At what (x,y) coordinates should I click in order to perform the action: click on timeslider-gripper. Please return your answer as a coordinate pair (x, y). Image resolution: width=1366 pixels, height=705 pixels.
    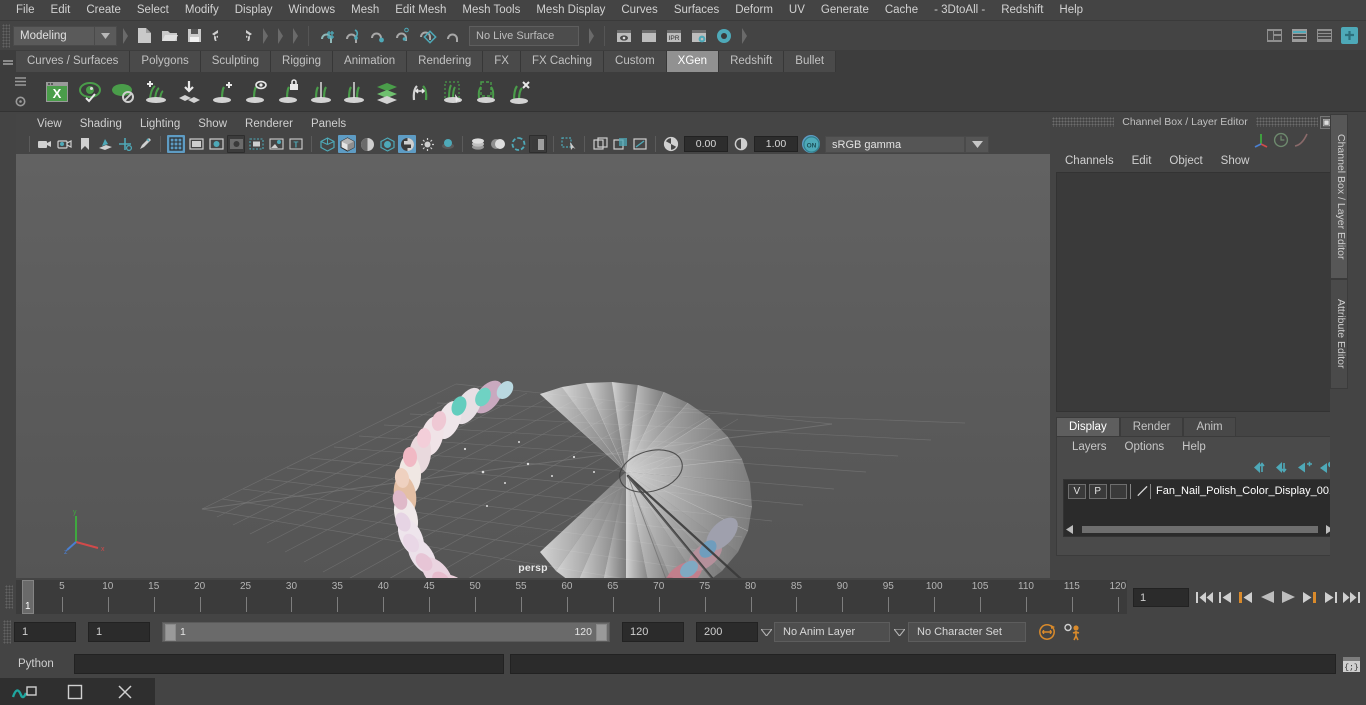
    Looking at the image, I should click on (9, 597).